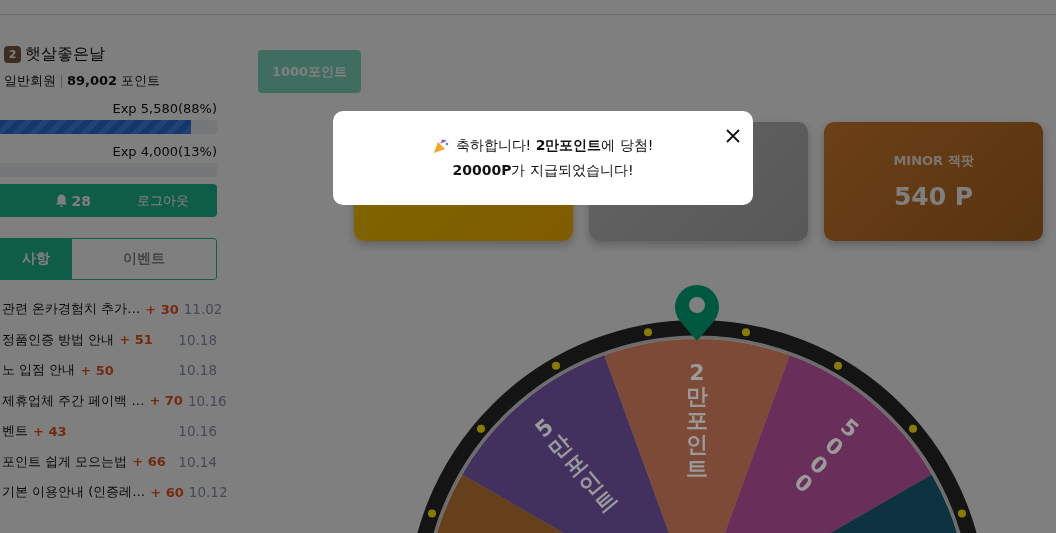 The width and height of the screenshot is (1056, 533). Describe the element at coordinates (61, 200) in the screenshot. I see `bell-icon` at that location.